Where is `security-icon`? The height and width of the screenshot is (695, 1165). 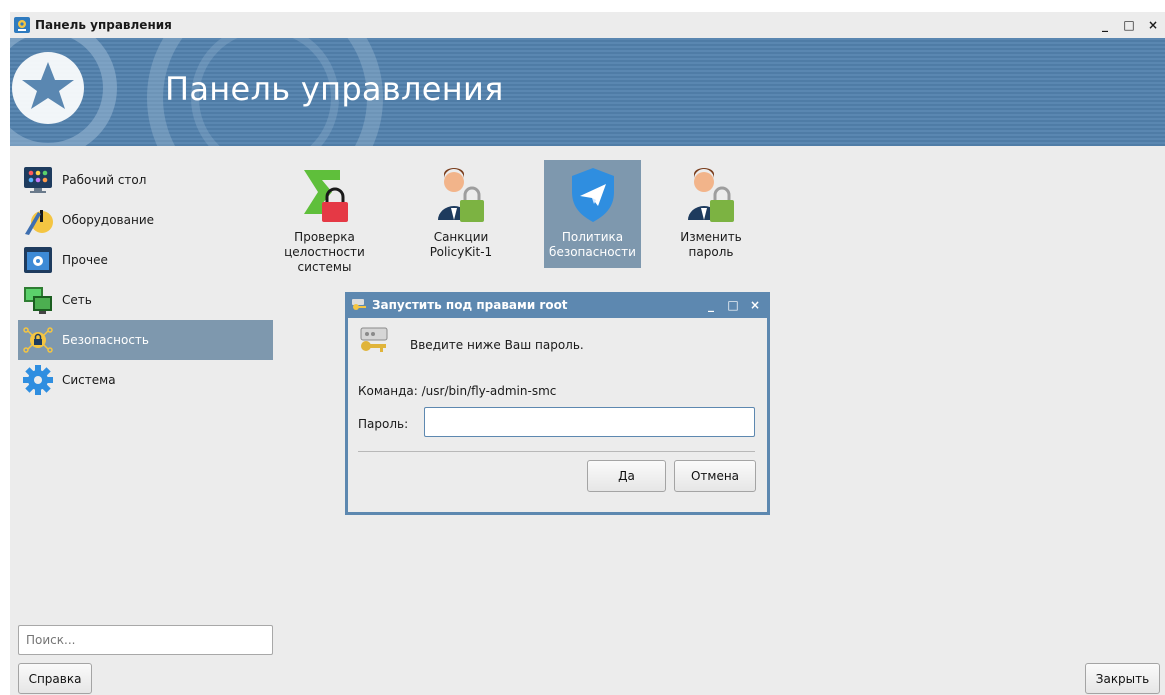
security-icon is located at coordinates (38, 340).